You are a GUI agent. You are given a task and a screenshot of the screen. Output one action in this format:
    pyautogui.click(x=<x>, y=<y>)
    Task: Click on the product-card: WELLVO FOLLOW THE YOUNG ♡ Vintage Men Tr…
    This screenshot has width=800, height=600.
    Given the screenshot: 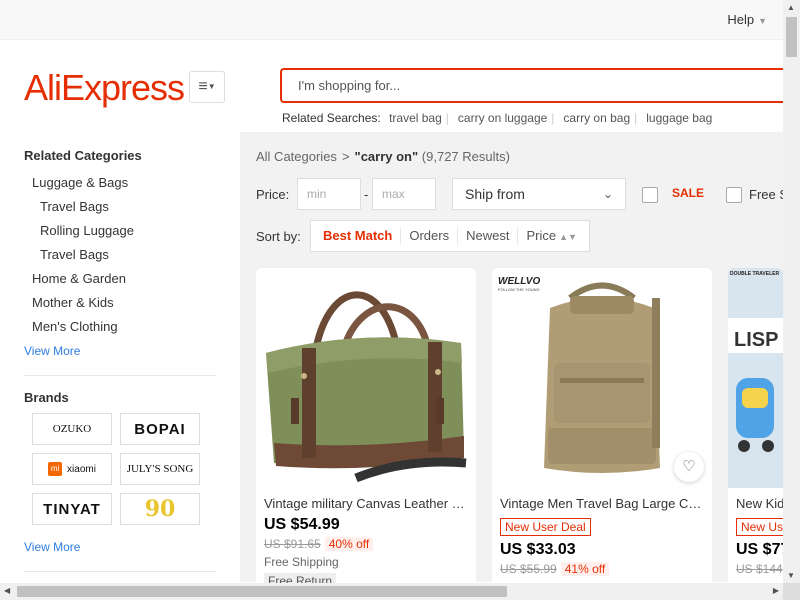 What is the action you would take?
    pyautogui.click(x=602, y=428)
    